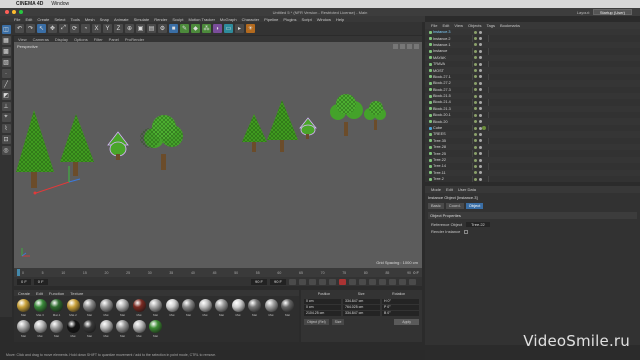 The height and width of the screenshot is (360, 640). Describe the element at coordinates (30, 28) in the screenshot. I see `redo-icon: ↷` at that location.